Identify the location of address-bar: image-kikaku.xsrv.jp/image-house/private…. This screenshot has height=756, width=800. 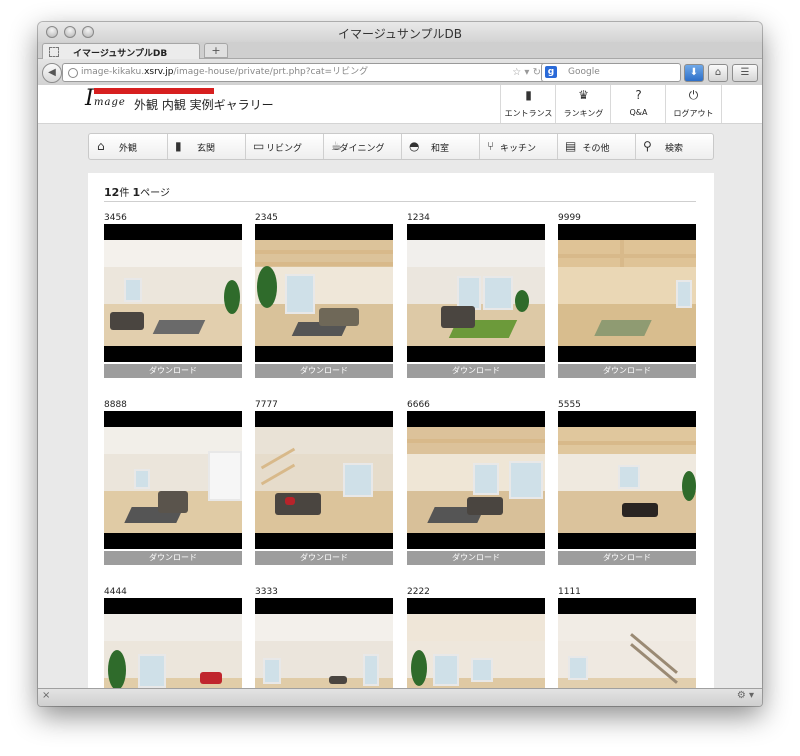
(305, 72).